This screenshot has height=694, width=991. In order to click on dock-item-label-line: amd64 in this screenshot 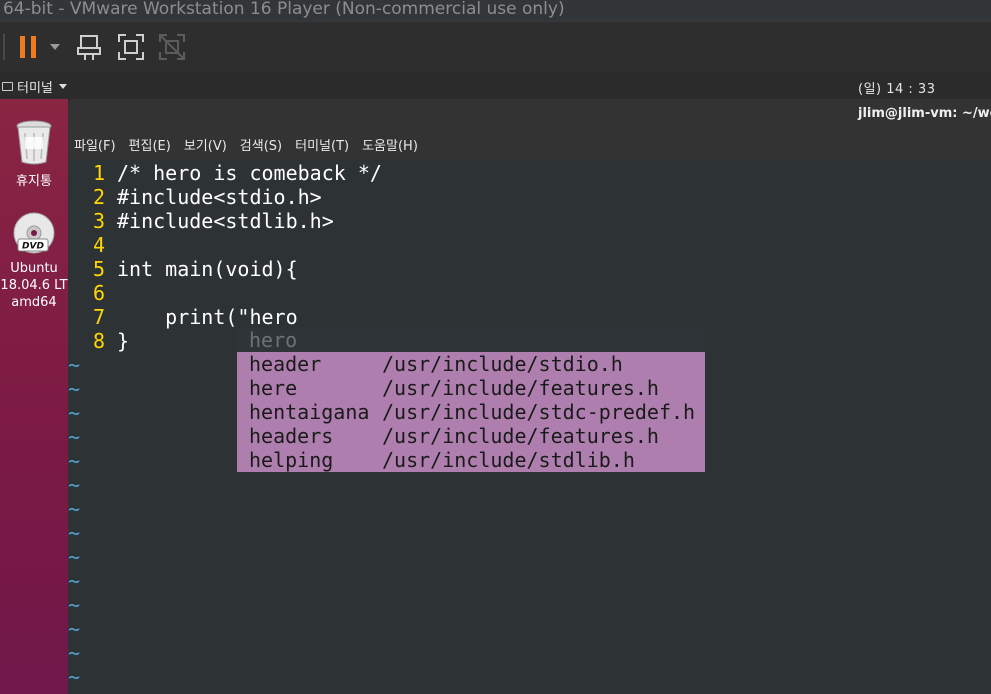, I will do `click(34, 302)`.